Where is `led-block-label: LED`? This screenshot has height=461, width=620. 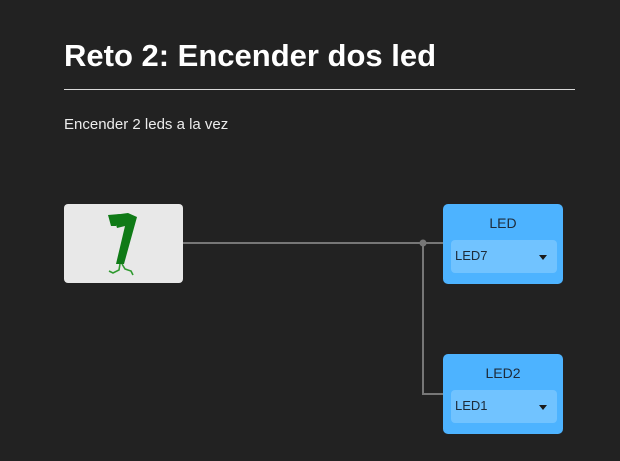 led-block-label: LED is located at coordinates (503, 223).